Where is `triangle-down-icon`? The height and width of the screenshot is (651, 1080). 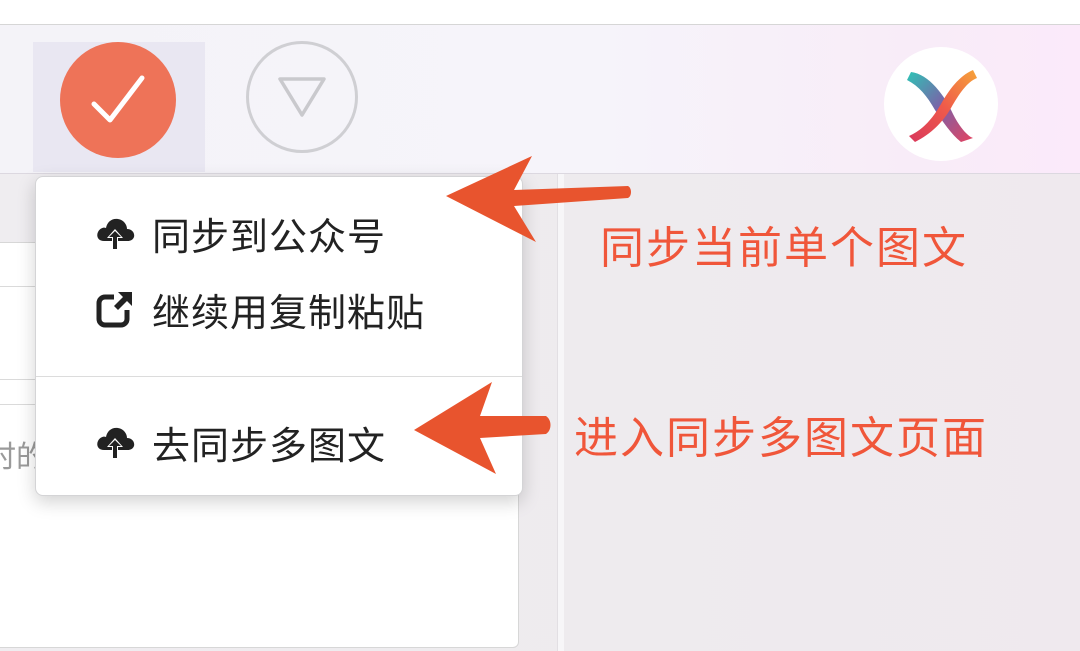 triangle-down-icon is located at coordinates (302, 97).